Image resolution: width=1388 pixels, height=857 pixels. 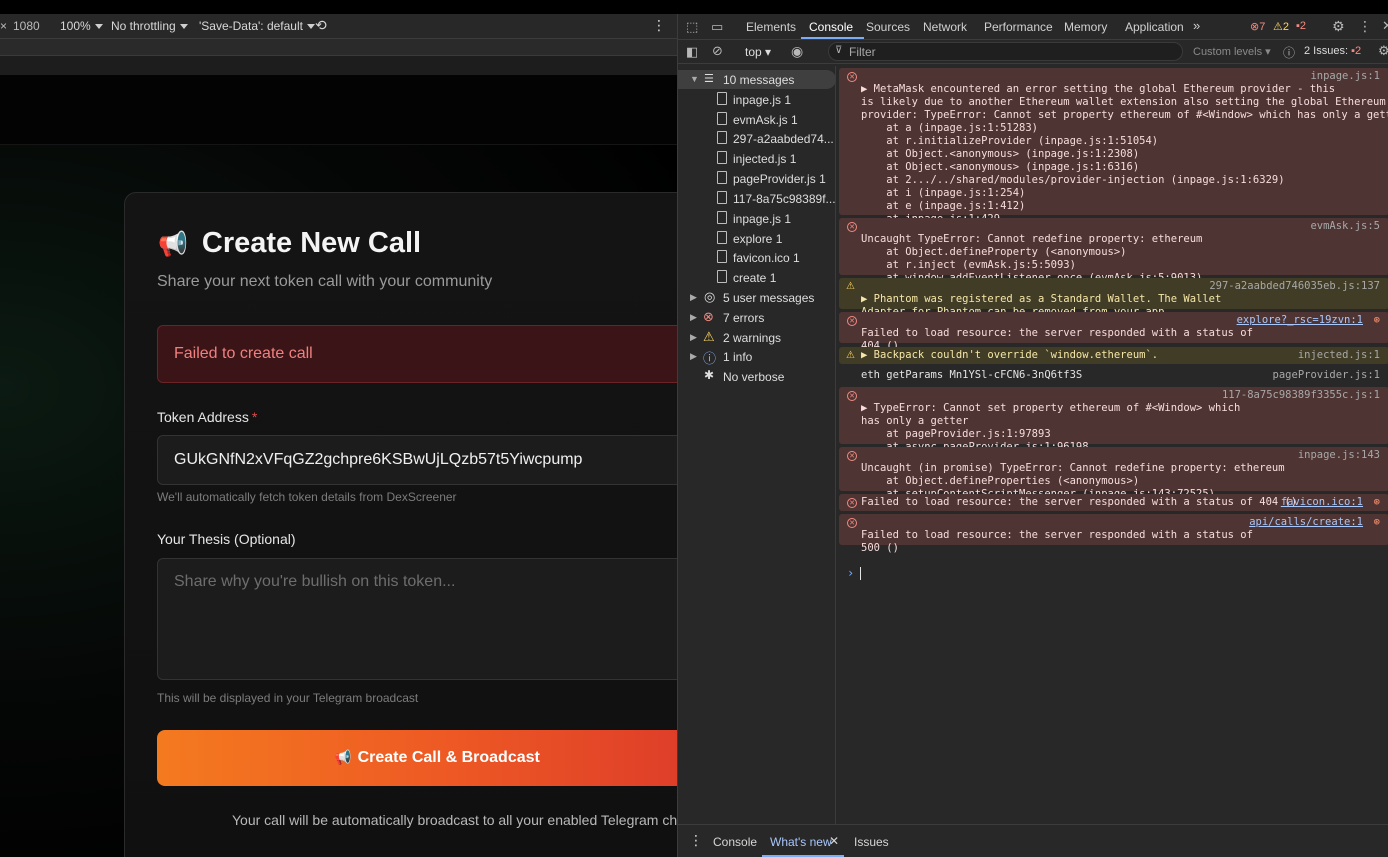 What do you see at coordinates (338, 47) in the screenshot?
I see `device-ruler` at bounding box center [338, 47].